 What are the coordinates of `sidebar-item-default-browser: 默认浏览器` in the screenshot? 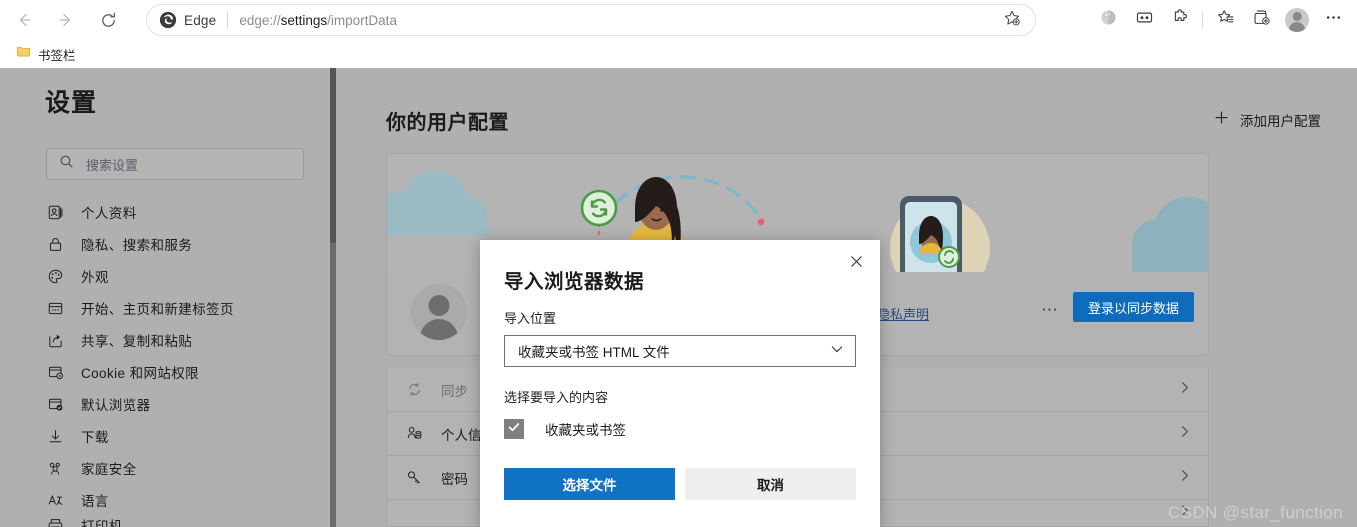 It's located at (189, 404).